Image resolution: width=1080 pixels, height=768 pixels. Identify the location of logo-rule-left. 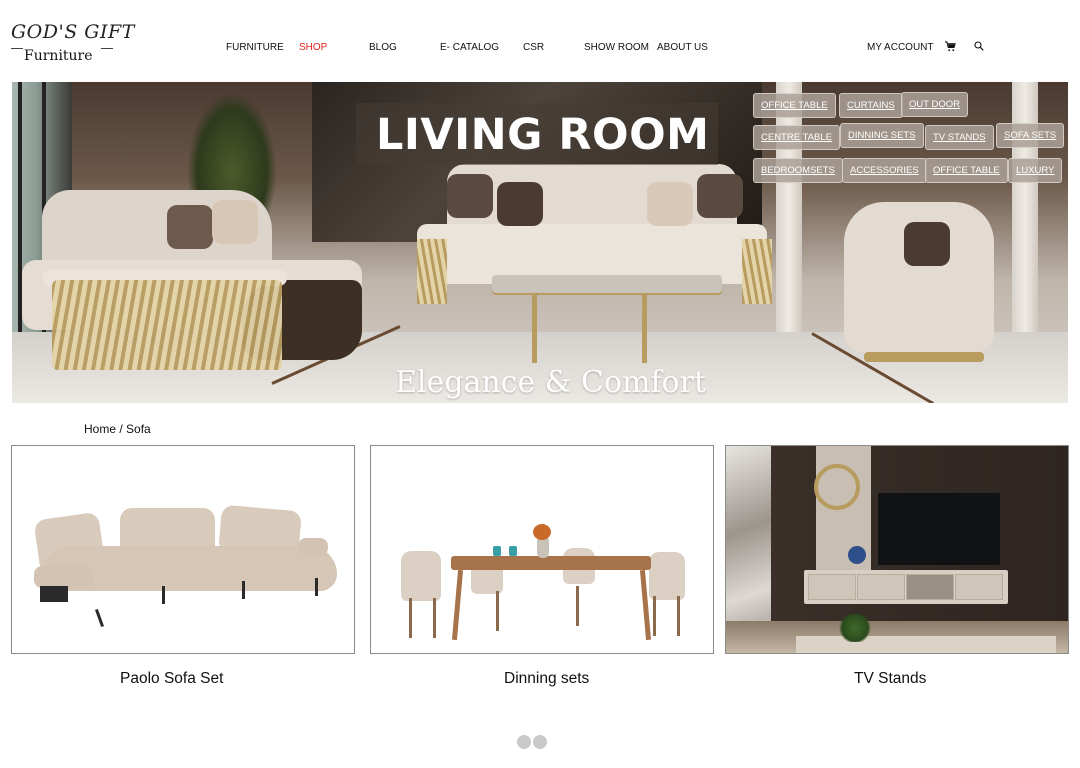
(17, 48).